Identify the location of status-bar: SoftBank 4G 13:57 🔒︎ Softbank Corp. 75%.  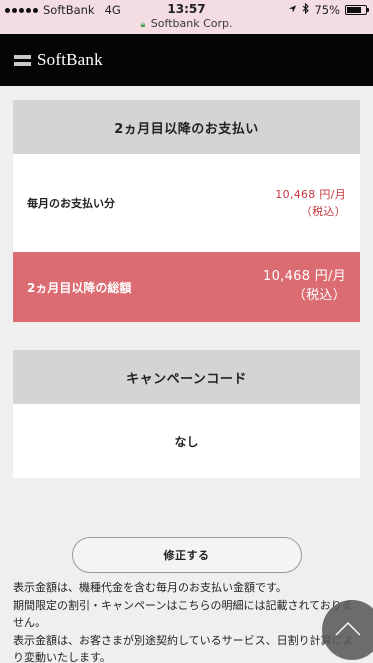
(186, 17).